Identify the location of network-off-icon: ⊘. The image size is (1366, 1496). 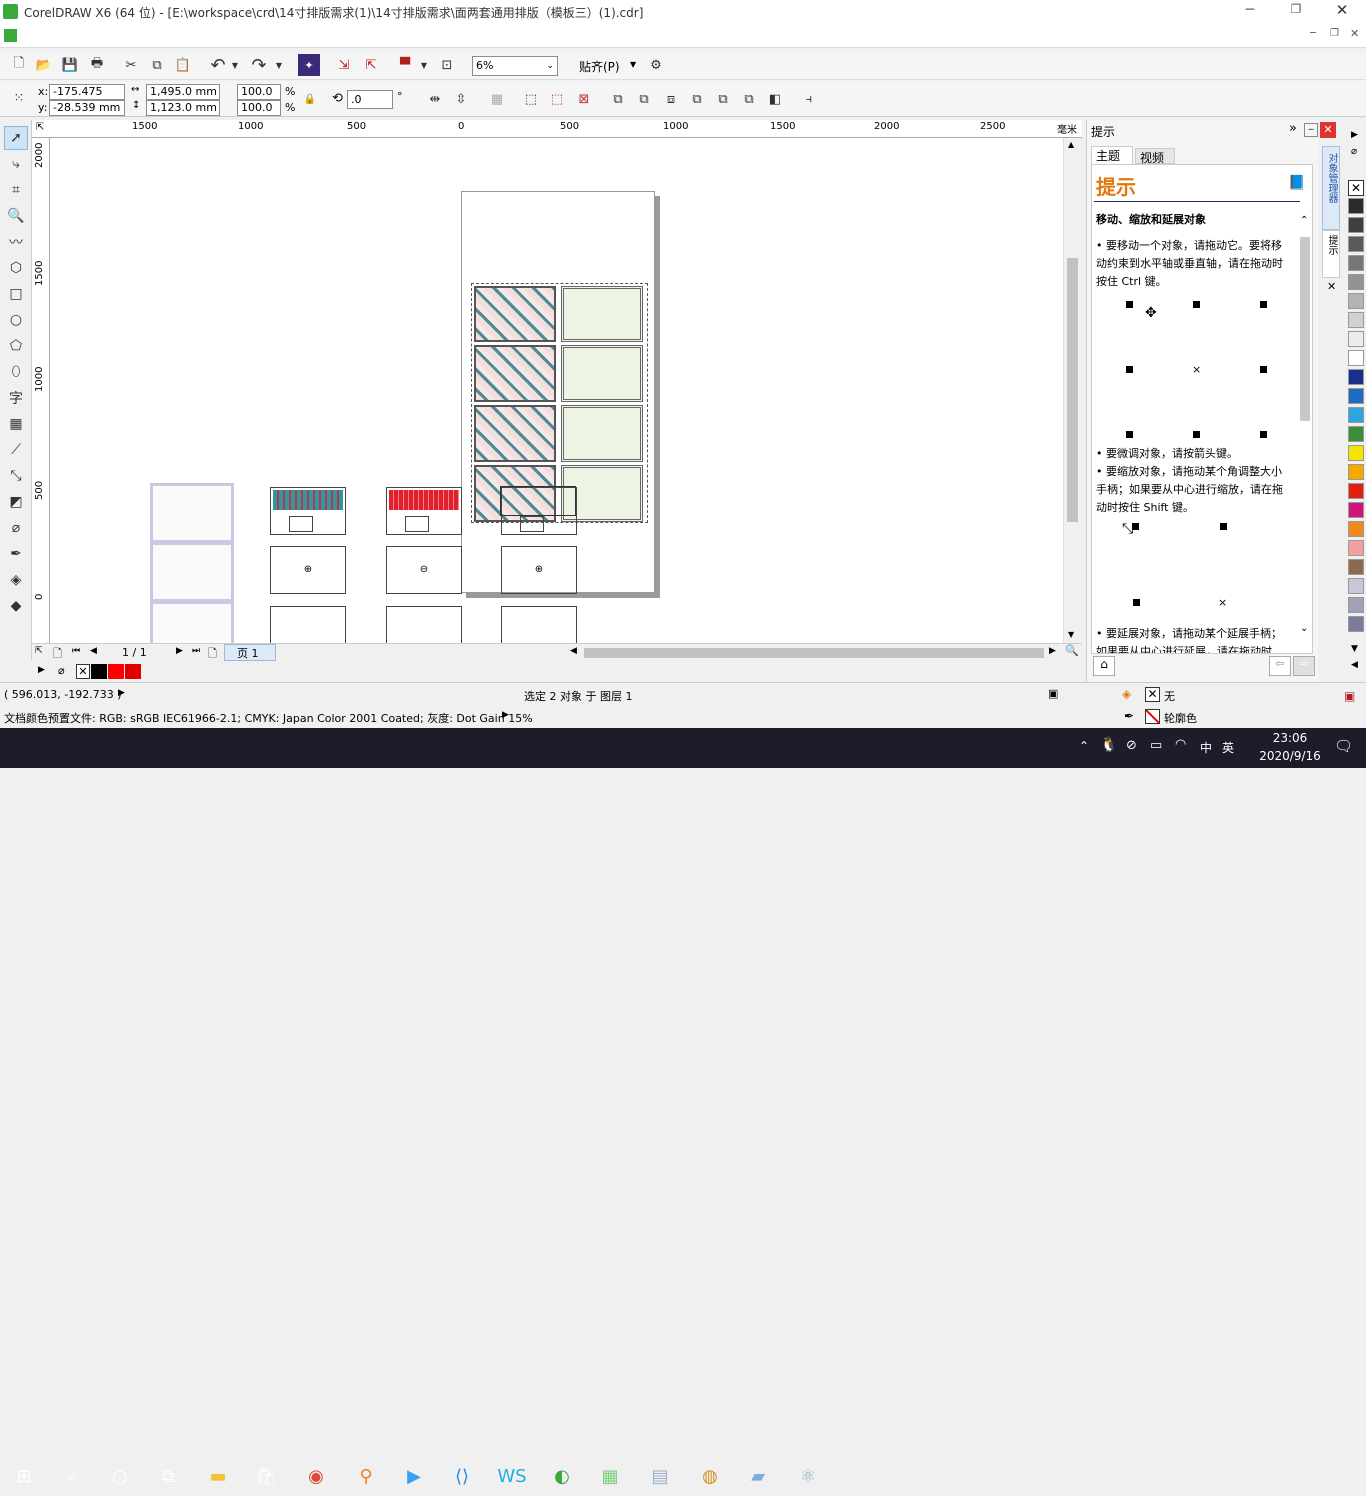
(1131, 745).